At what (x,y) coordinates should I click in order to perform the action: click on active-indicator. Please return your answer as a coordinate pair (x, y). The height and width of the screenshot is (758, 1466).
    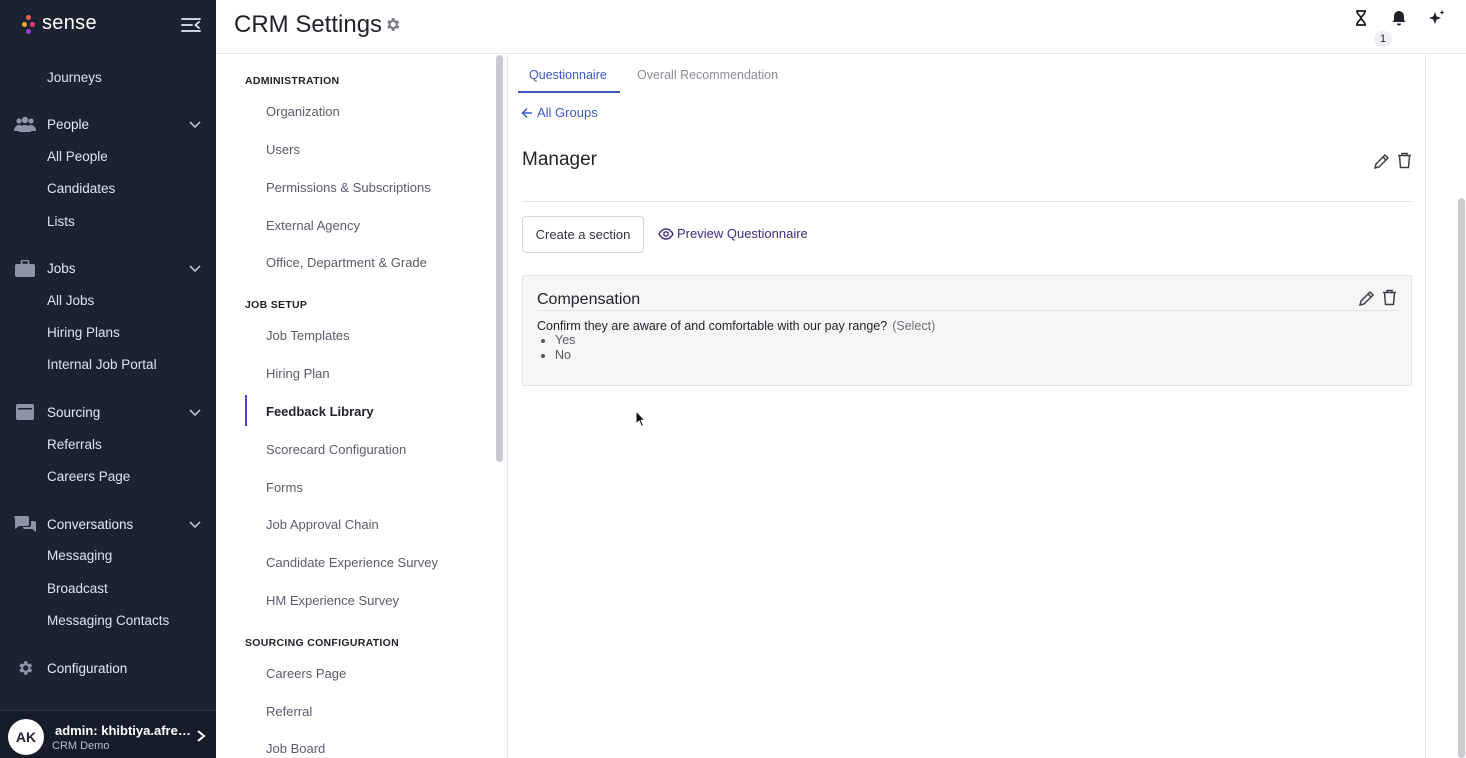
    Looking at the image, I should click on (246, 410).